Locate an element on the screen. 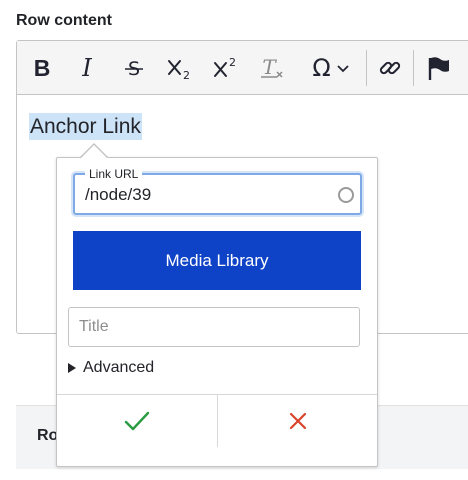 The image size is (468, 480). superscript-button: 2 is located at coordinates (226, 68).